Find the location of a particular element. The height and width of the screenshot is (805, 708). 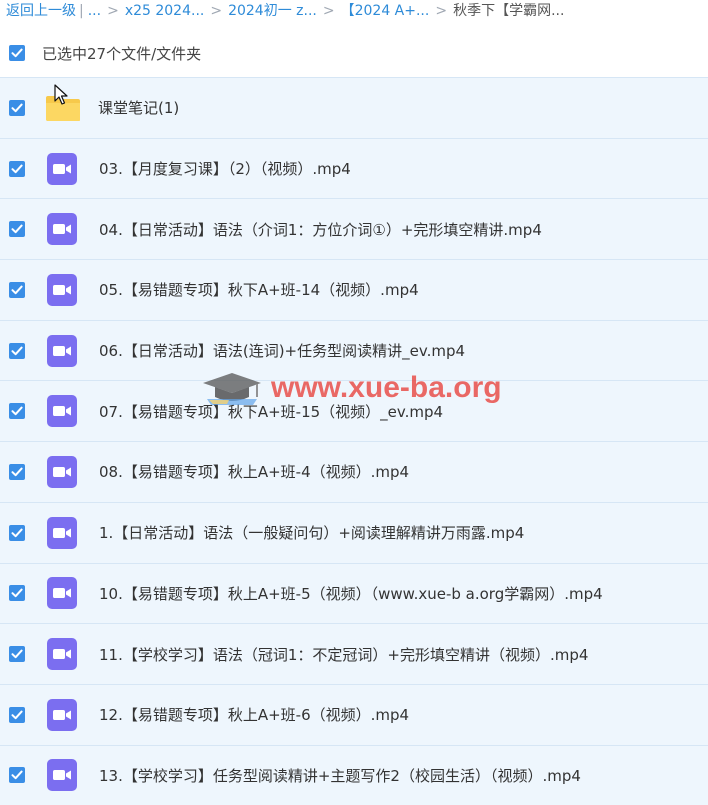

mouse-cursor-icon is located at coordinates (61, 94).